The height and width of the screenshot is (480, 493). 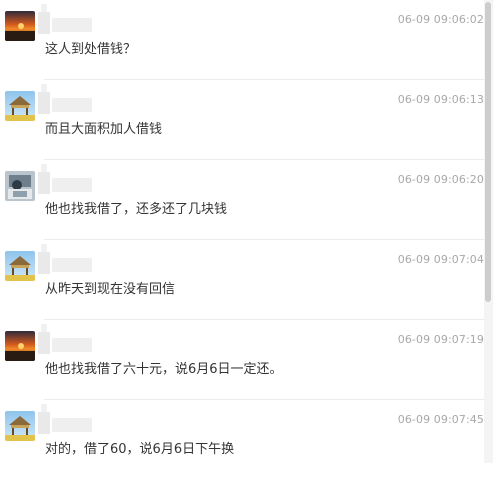 I want to click on message-timestamp: 06-09 09:07:19, so click(x=440, y=339).